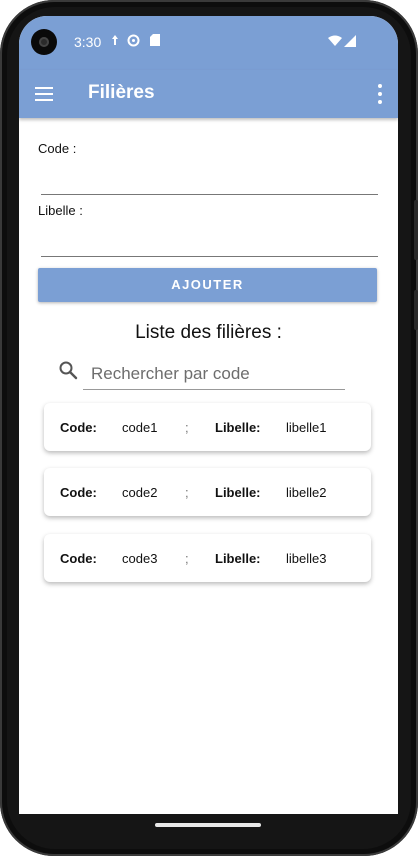  I want to click on list-item: Code: code1 ; Libelle: libelle1, so click(207, 427).